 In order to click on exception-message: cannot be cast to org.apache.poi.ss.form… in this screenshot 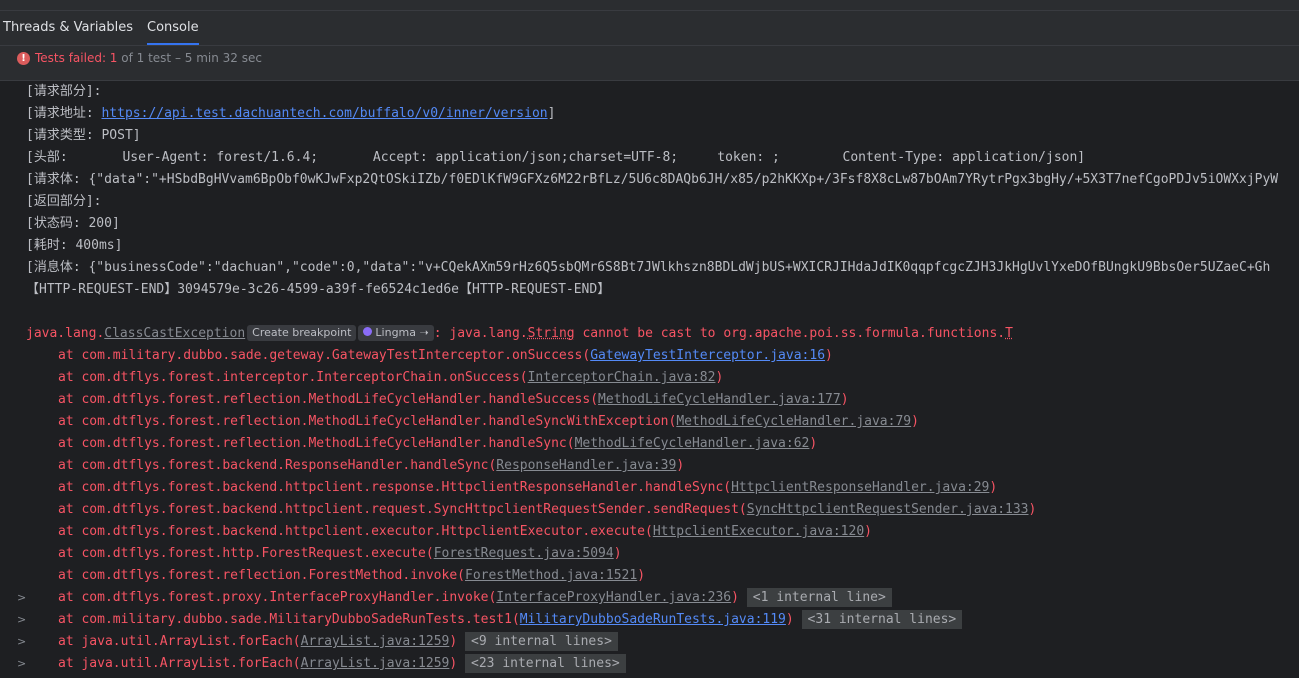, I will do `click(790, 333)`.